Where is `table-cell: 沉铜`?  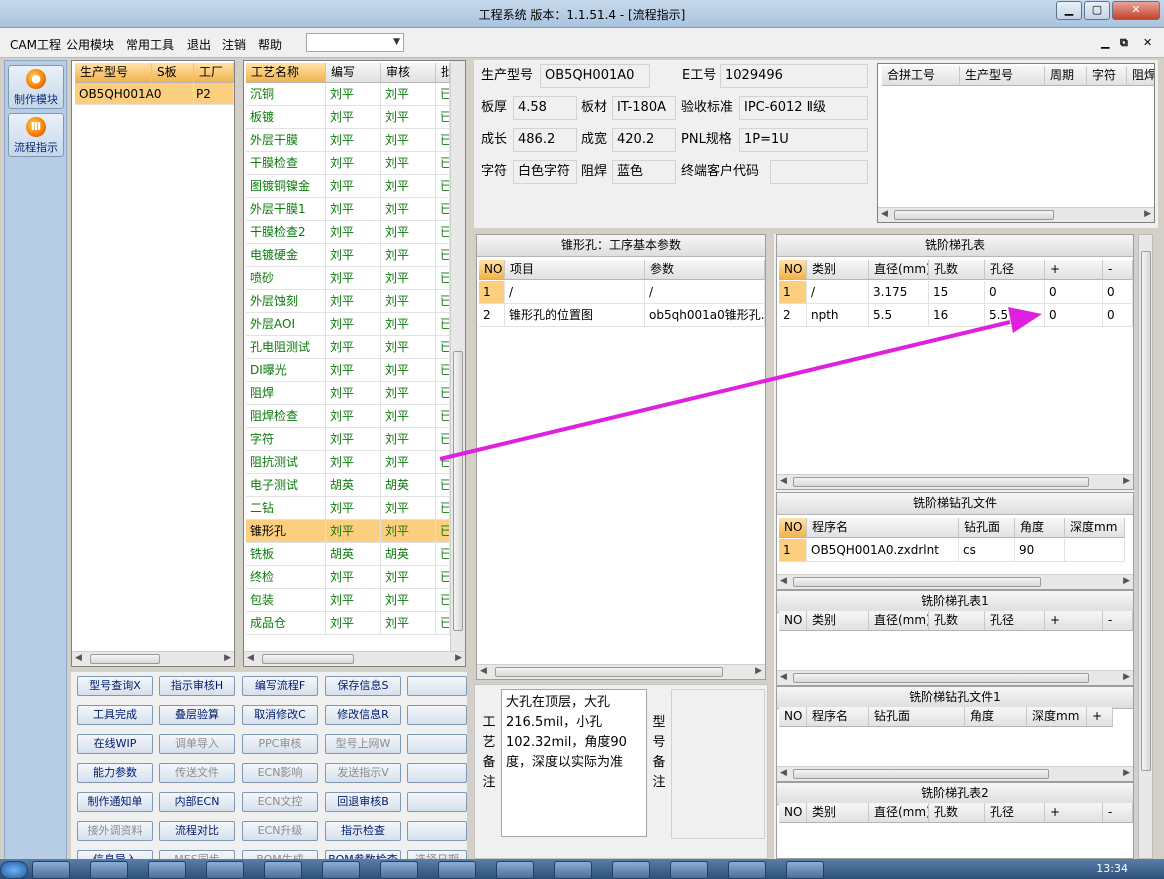
table-cell: 沉铜 is located at coordinates (286, 94).